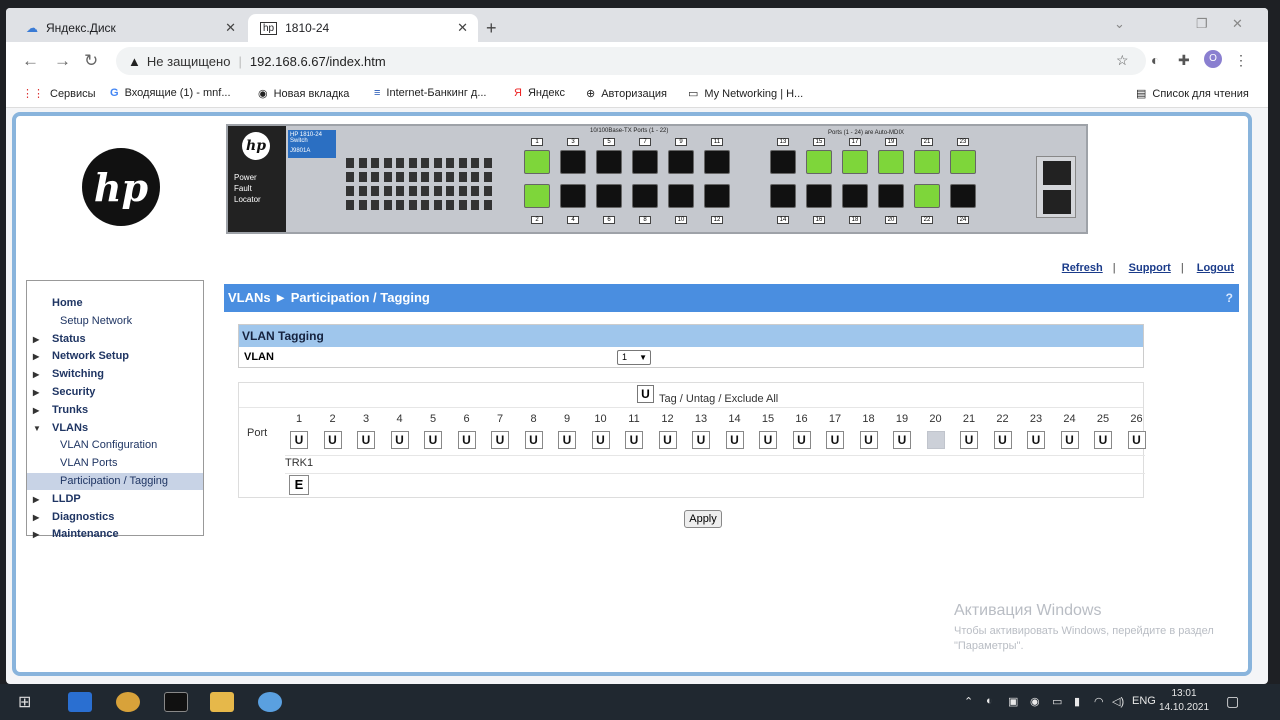  I want to click on puzzle-icon: ✚, so click(1184, 60).